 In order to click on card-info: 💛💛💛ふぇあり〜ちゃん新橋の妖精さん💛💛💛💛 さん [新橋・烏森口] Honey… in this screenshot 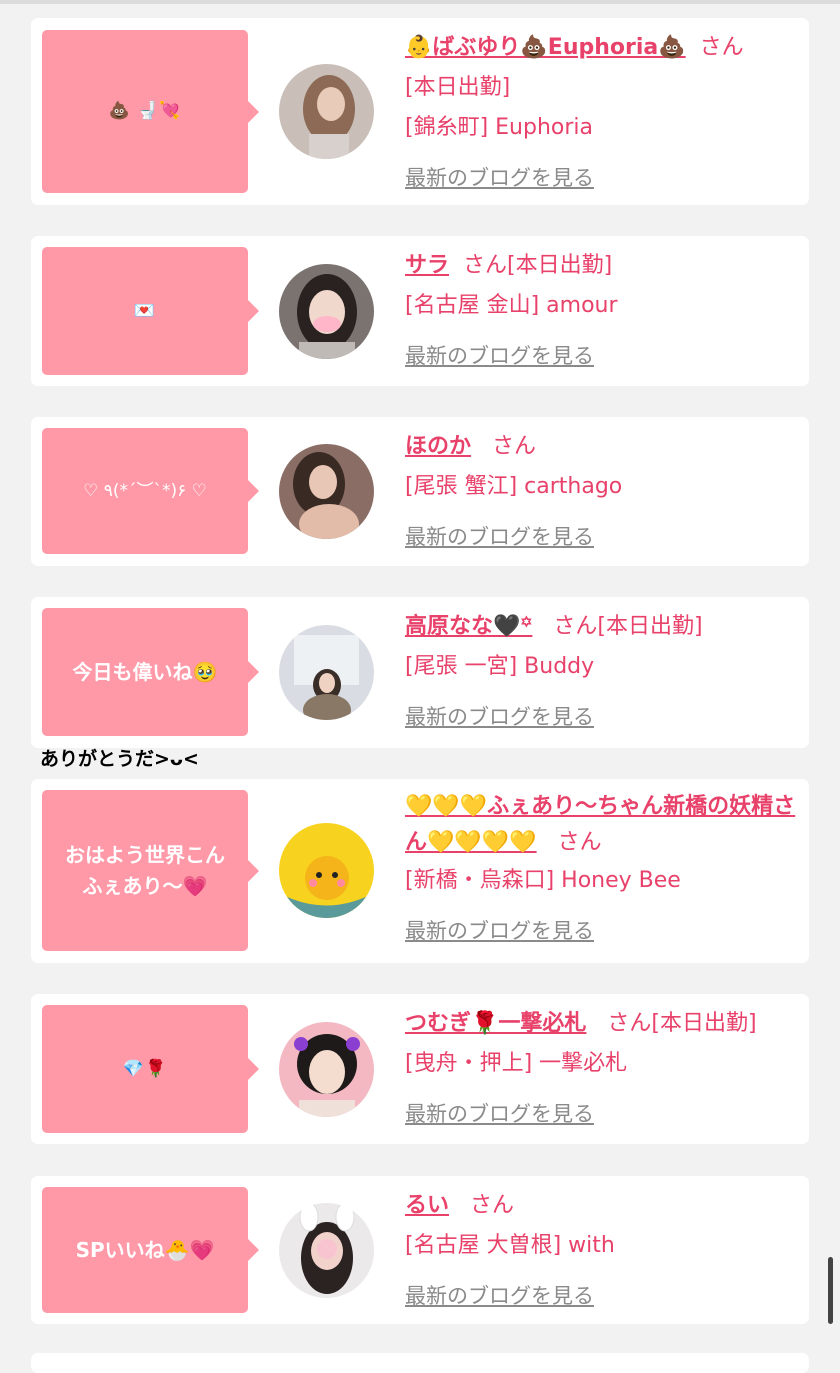, I will do `click(603, 870)`.